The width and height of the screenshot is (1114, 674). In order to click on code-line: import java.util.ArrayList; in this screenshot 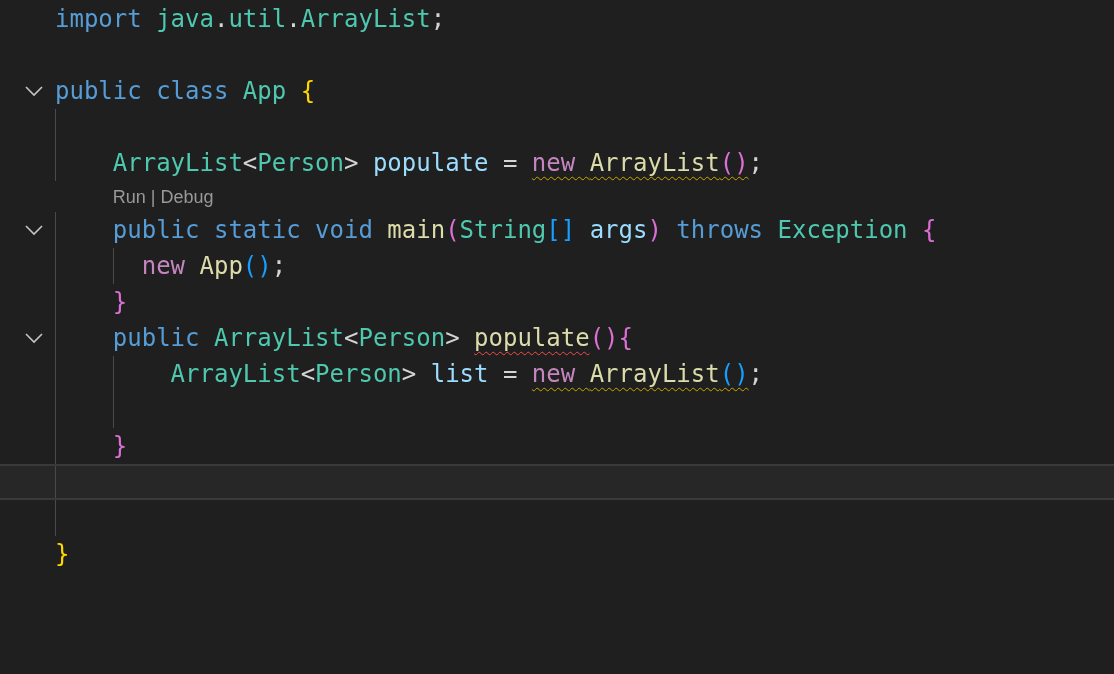, I will do `click(250, 19)`.